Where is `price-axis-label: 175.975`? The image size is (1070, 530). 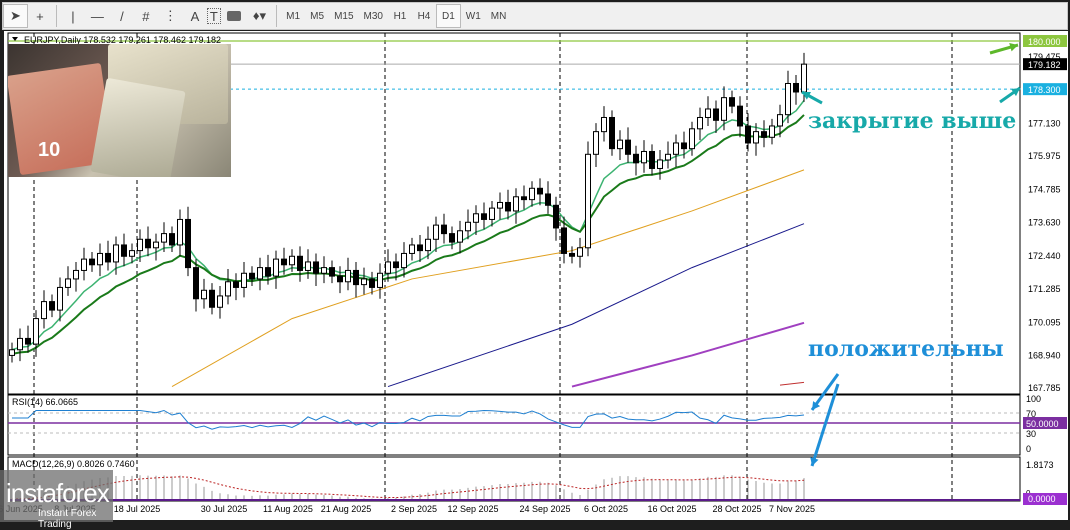
price-axis-label: 175.975 is located at coordinates (1044, 156).